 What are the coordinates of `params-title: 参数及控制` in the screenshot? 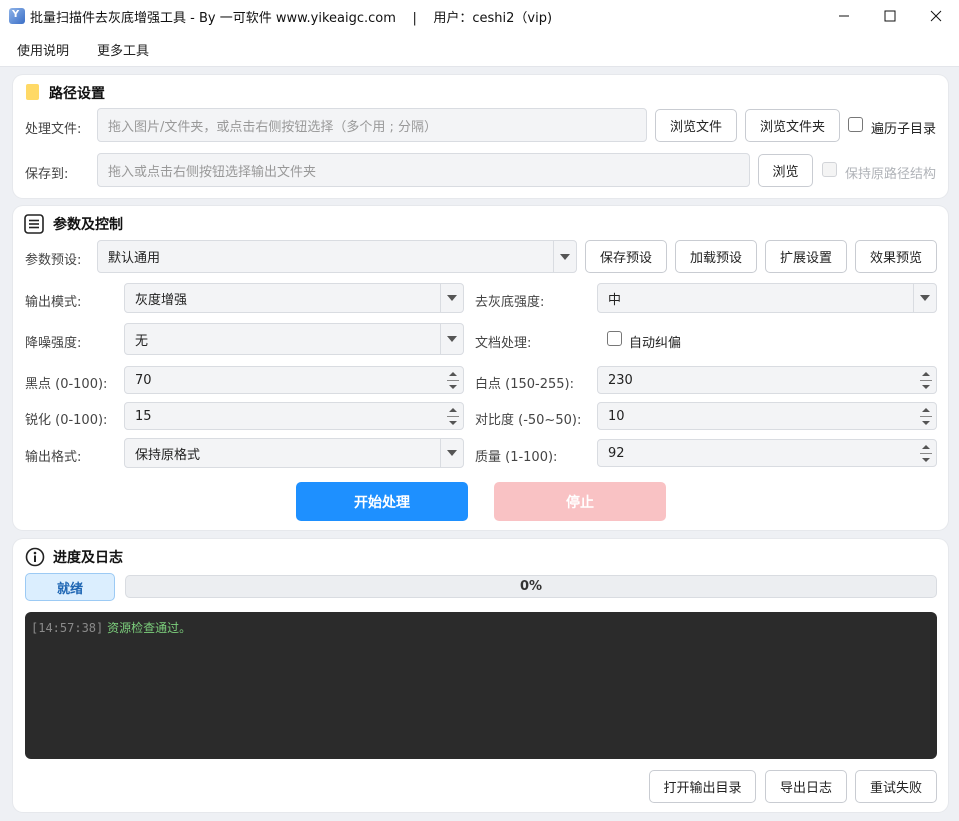 It's located at (88, 225).